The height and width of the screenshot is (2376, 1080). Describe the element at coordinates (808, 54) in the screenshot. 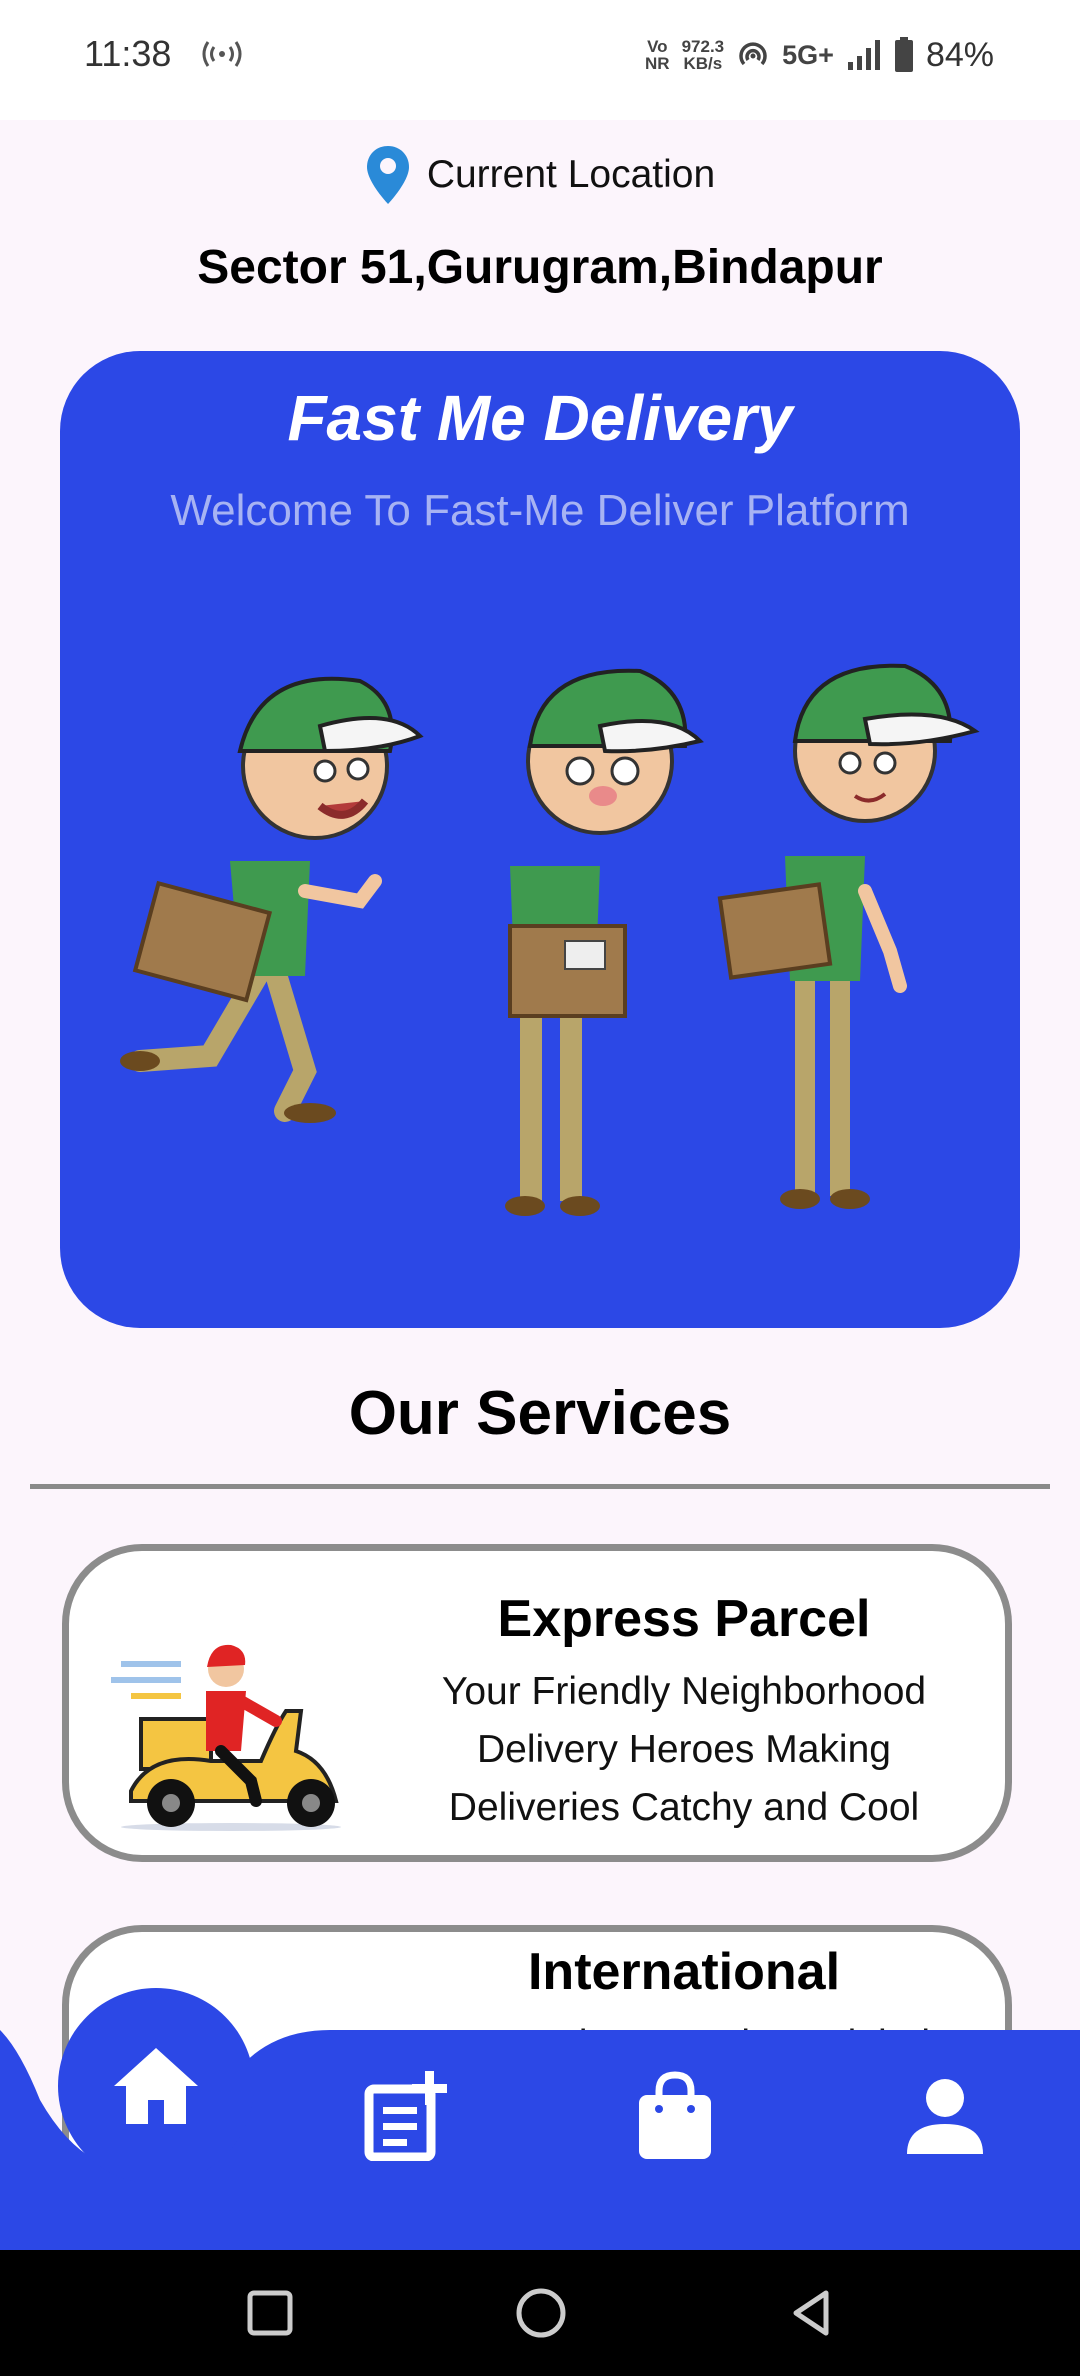

I see `network-type: 5G+` at that location.